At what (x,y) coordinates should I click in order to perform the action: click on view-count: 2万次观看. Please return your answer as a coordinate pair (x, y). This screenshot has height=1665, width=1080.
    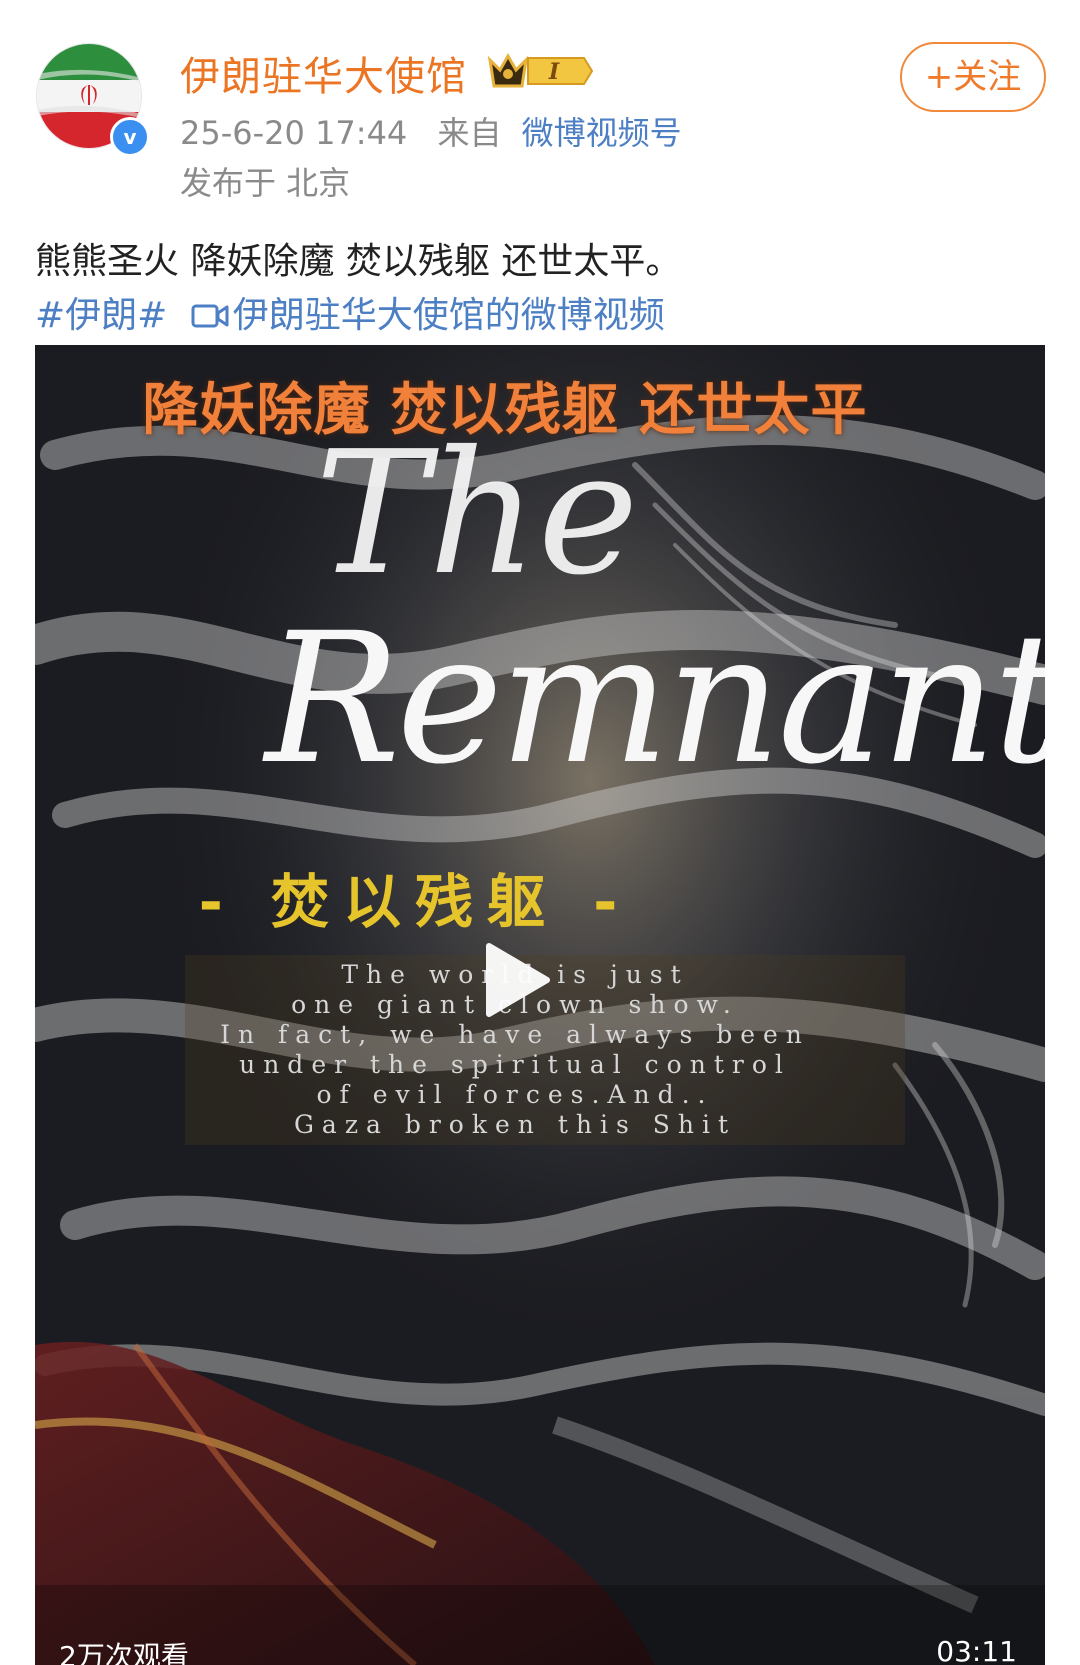
    Looking at the image, I should click on (124, 1652).